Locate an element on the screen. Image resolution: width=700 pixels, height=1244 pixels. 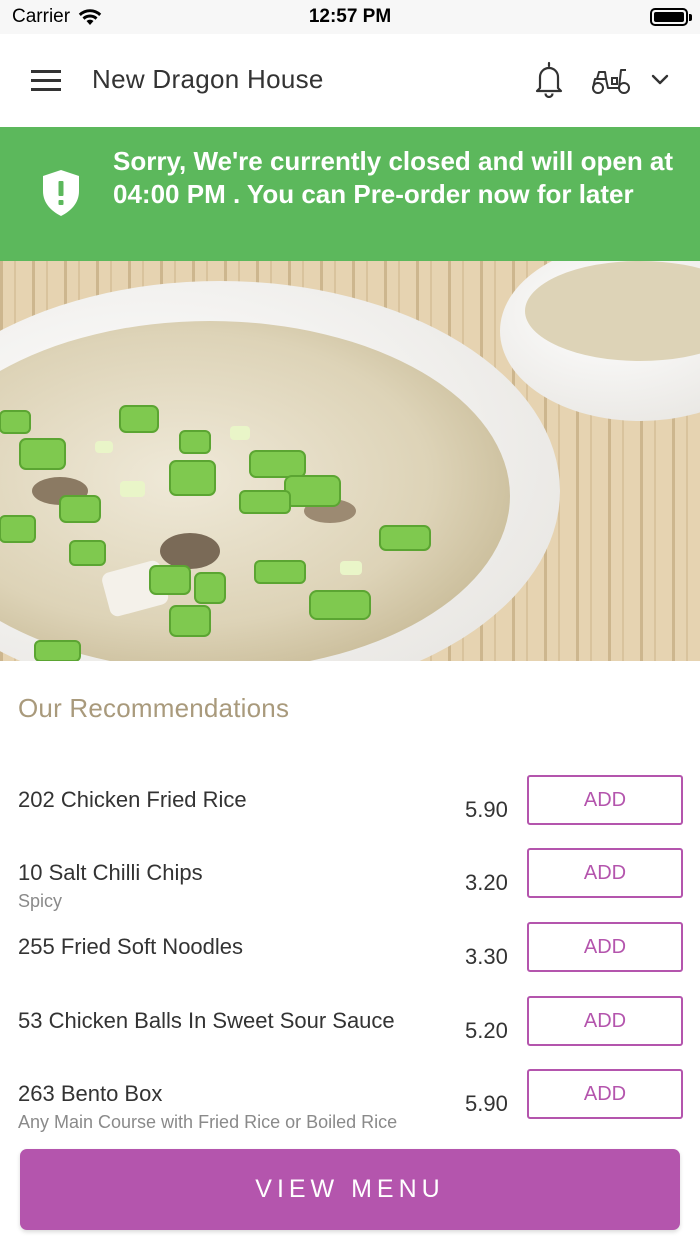
menu-icon is located at coordinates (46, 80).